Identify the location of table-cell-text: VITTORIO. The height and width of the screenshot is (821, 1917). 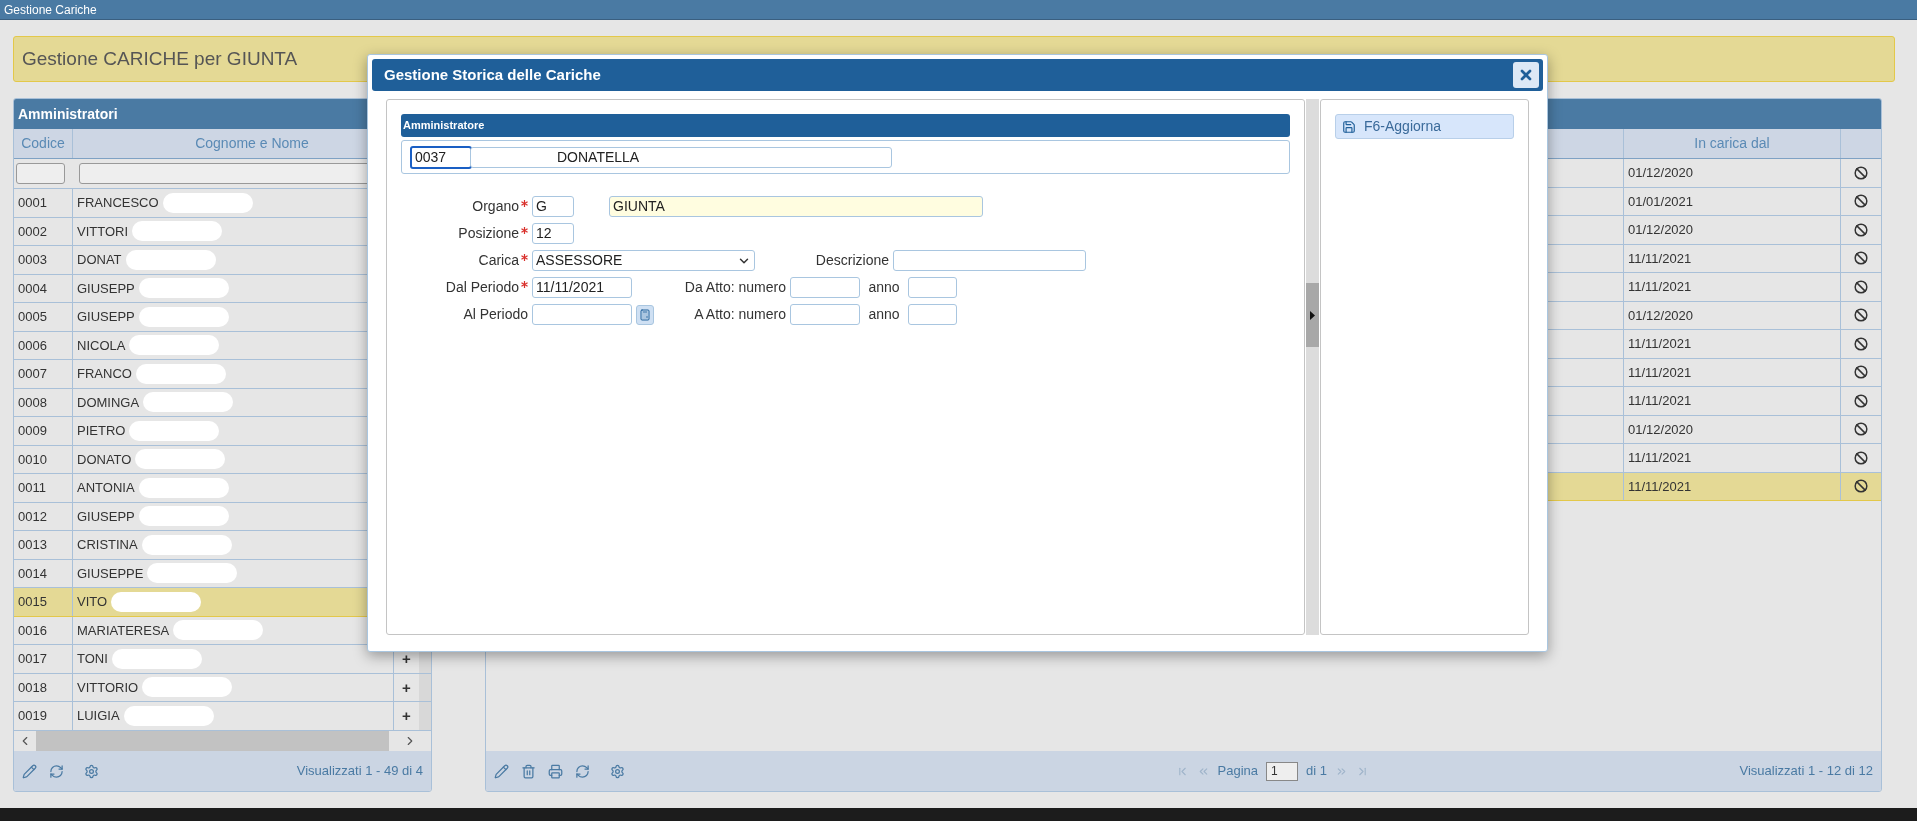
(108, 687).